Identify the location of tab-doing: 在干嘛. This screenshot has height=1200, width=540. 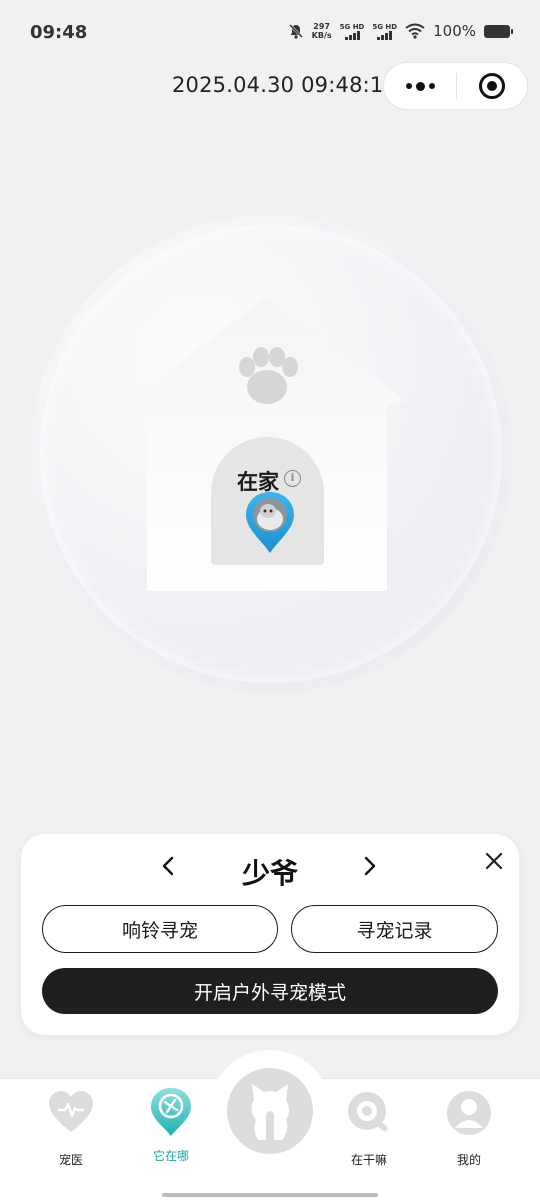
(369, 1129).